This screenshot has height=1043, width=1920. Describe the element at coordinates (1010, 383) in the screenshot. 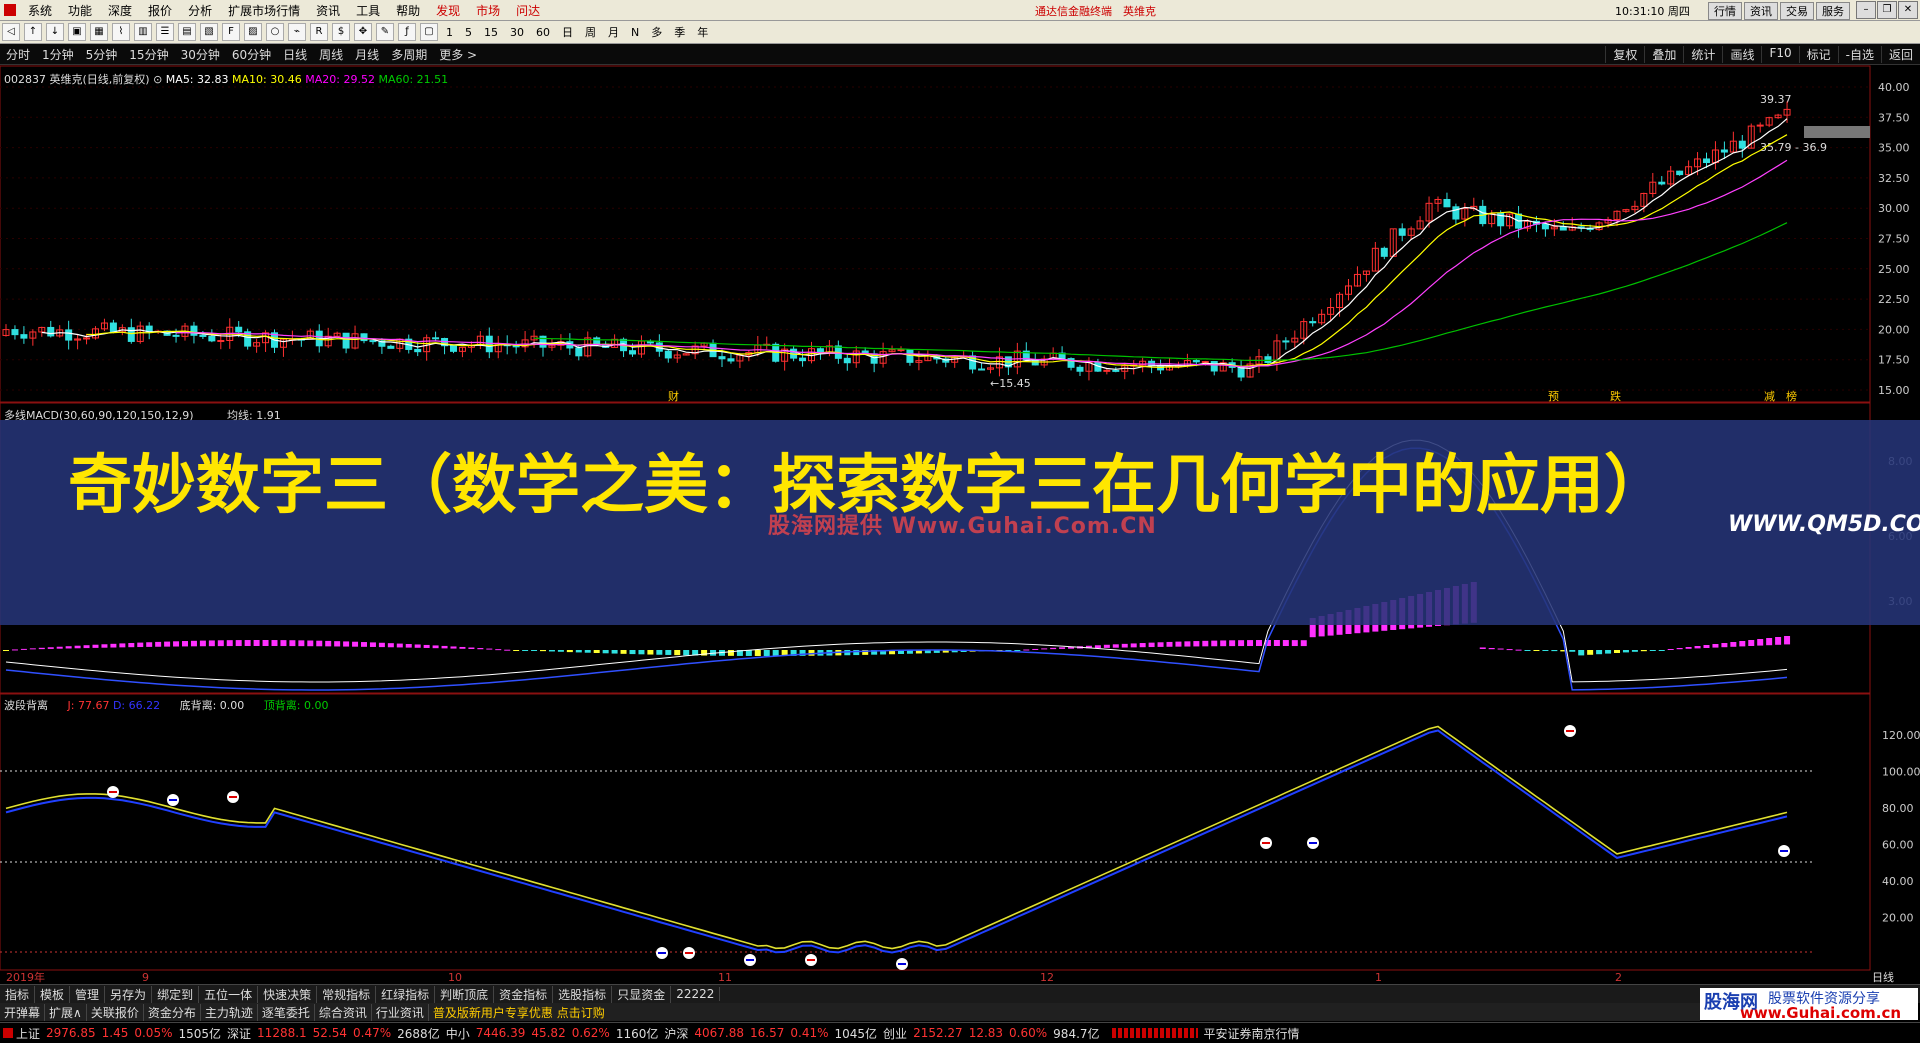

I see `price-low-label: ←15.45` at that location.